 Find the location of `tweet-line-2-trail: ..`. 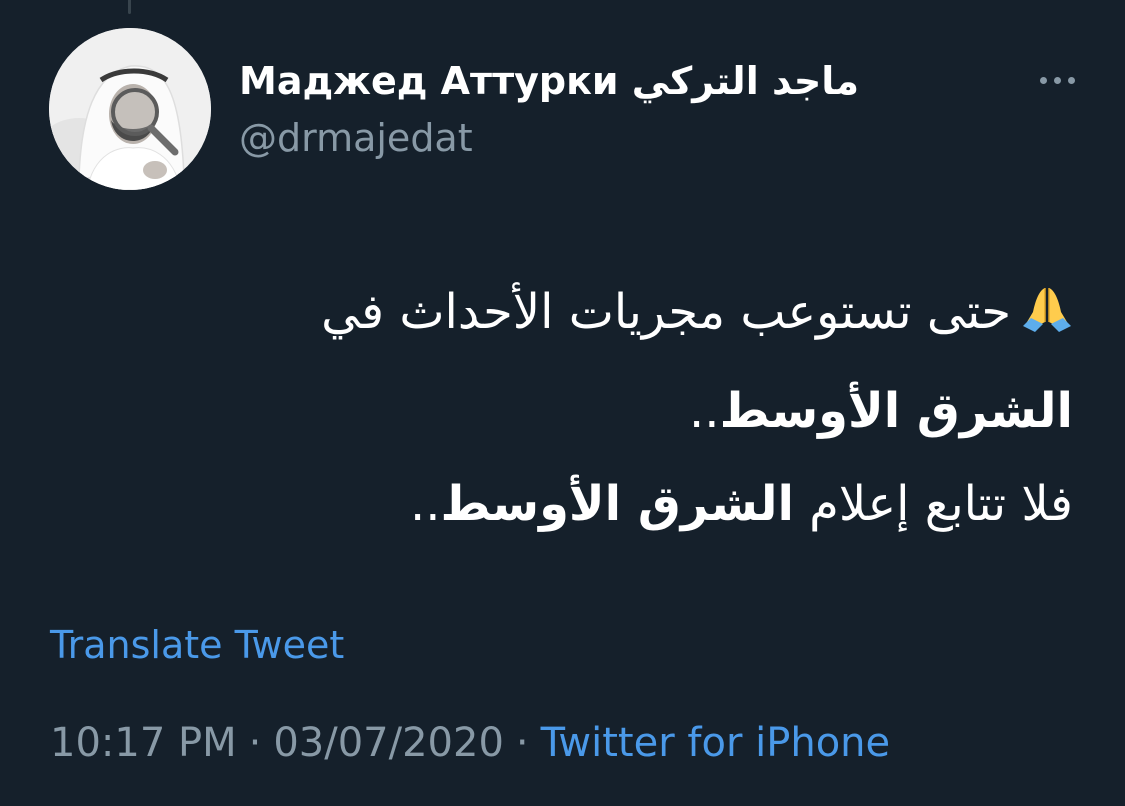

tweet-line-2-trail: .. is located at coordinates (704, 411).